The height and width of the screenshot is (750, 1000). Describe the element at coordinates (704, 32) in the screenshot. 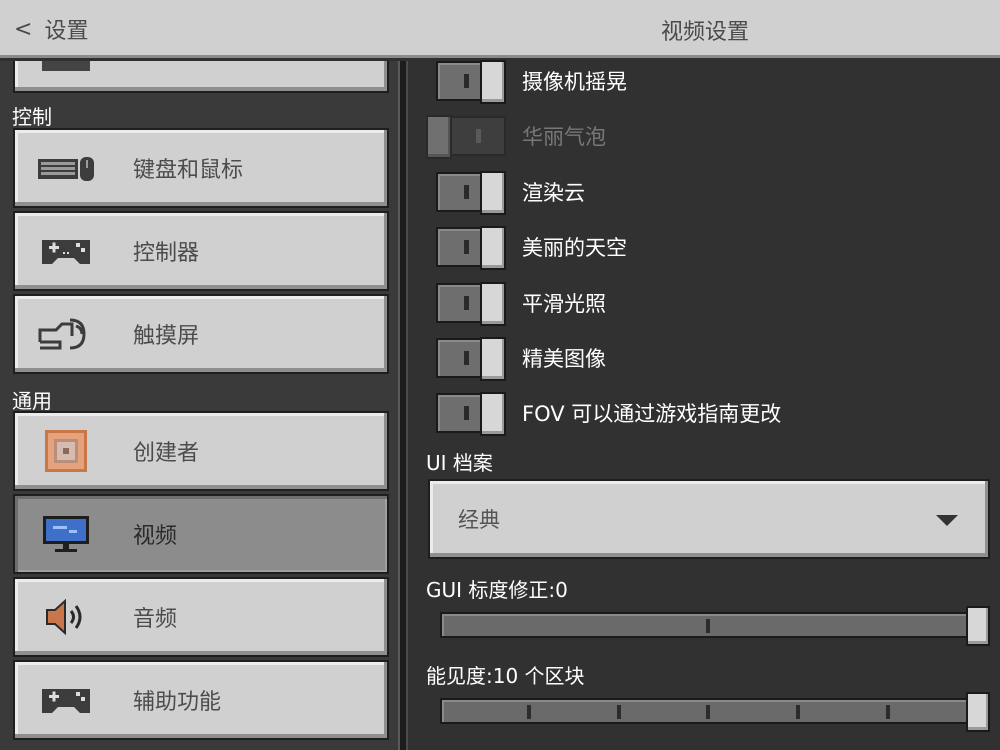

I see `page-title: 视频设置` at that location.